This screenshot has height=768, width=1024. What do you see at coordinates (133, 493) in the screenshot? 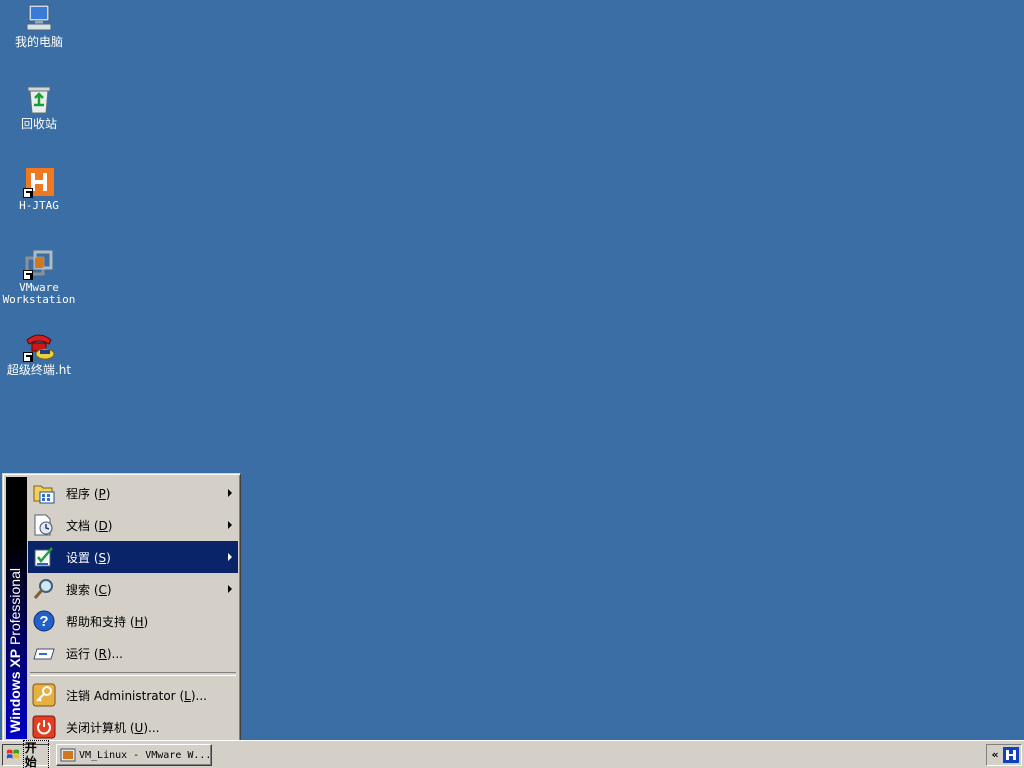
I see `menu-item-programs: 程序 (P)` at bounding box center [133, 493].